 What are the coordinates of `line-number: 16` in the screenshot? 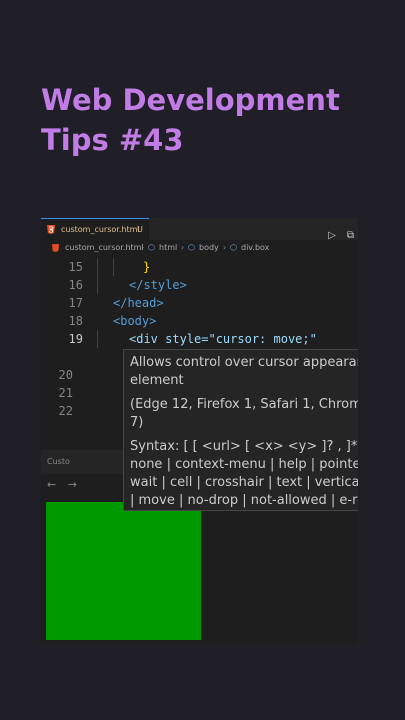 It's located at (75, 285).